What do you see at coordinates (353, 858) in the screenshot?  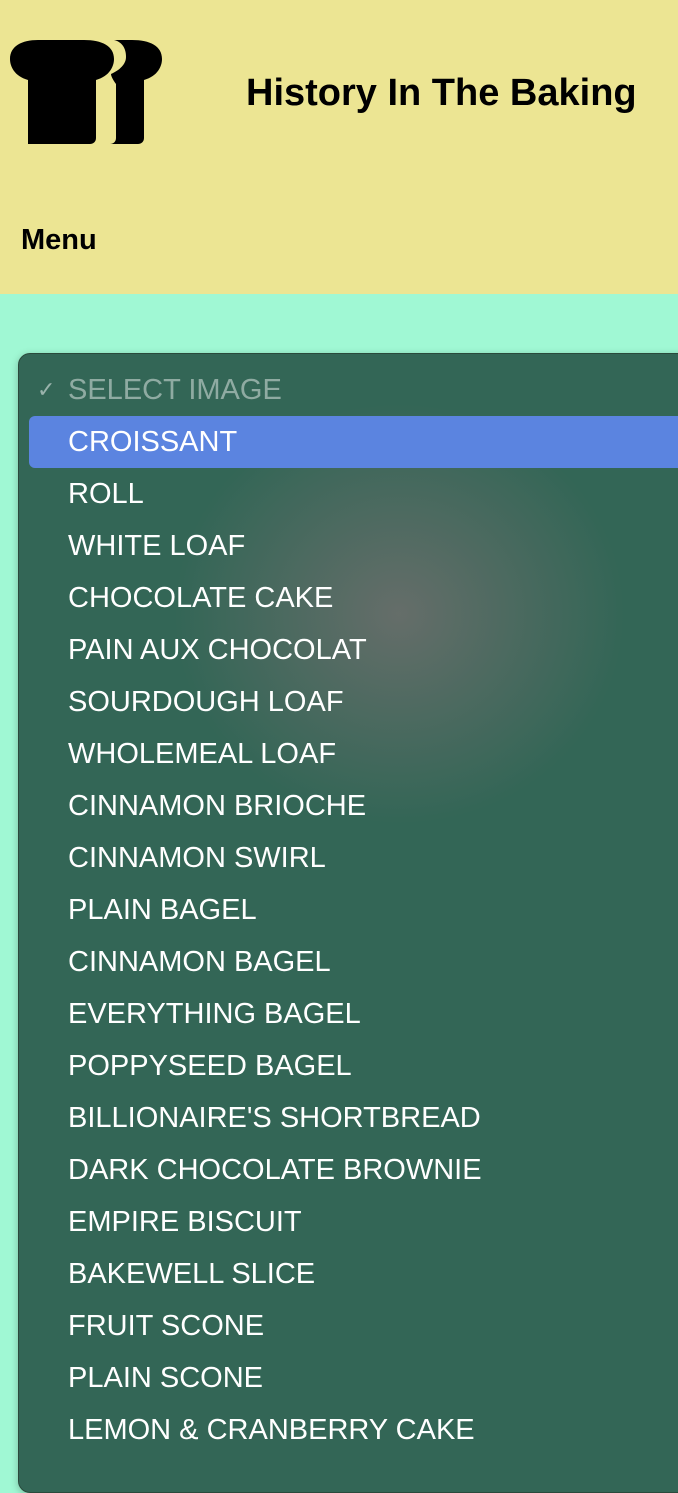 I see `dropdown-option: CINNAMON SWIRL` at bounding box center [353, 858].